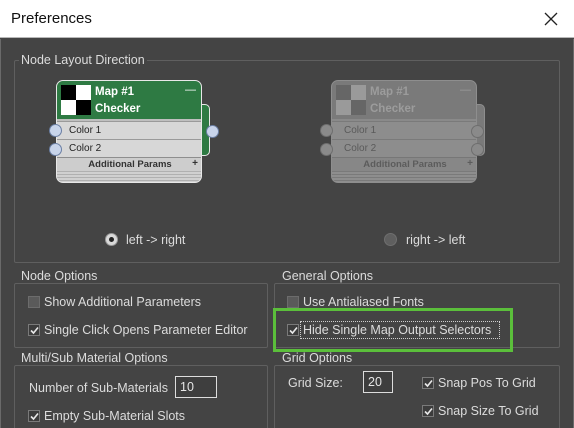 This screenshot has height=428, width=574. Describe the element at coordinates (363, 302) in the screenshot. I see `antialiased-label: Use Antialiased Fonts` at that location.